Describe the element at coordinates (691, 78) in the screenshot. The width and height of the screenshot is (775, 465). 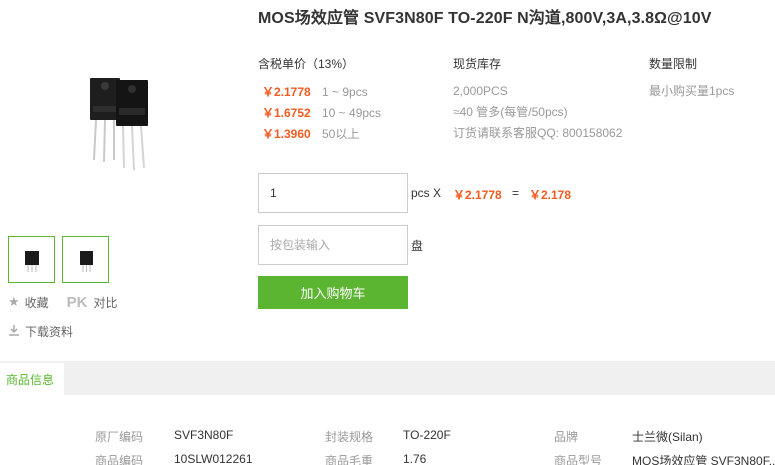
I see `purchase-limit: 数量限制 最小购买量1pcs` at that location.